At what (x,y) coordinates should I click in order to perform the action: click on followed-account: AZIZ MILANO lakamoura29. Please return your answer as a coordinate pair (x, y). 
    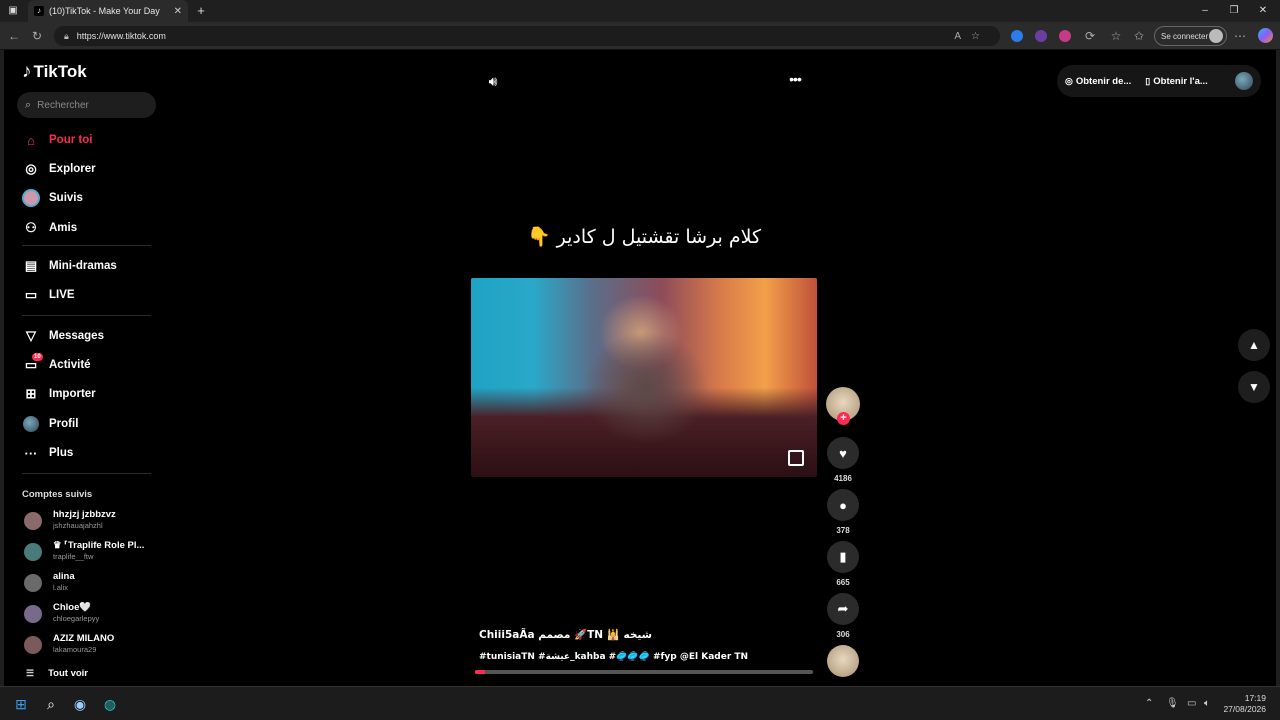
    Looking at the image, I should click on (94, 646).